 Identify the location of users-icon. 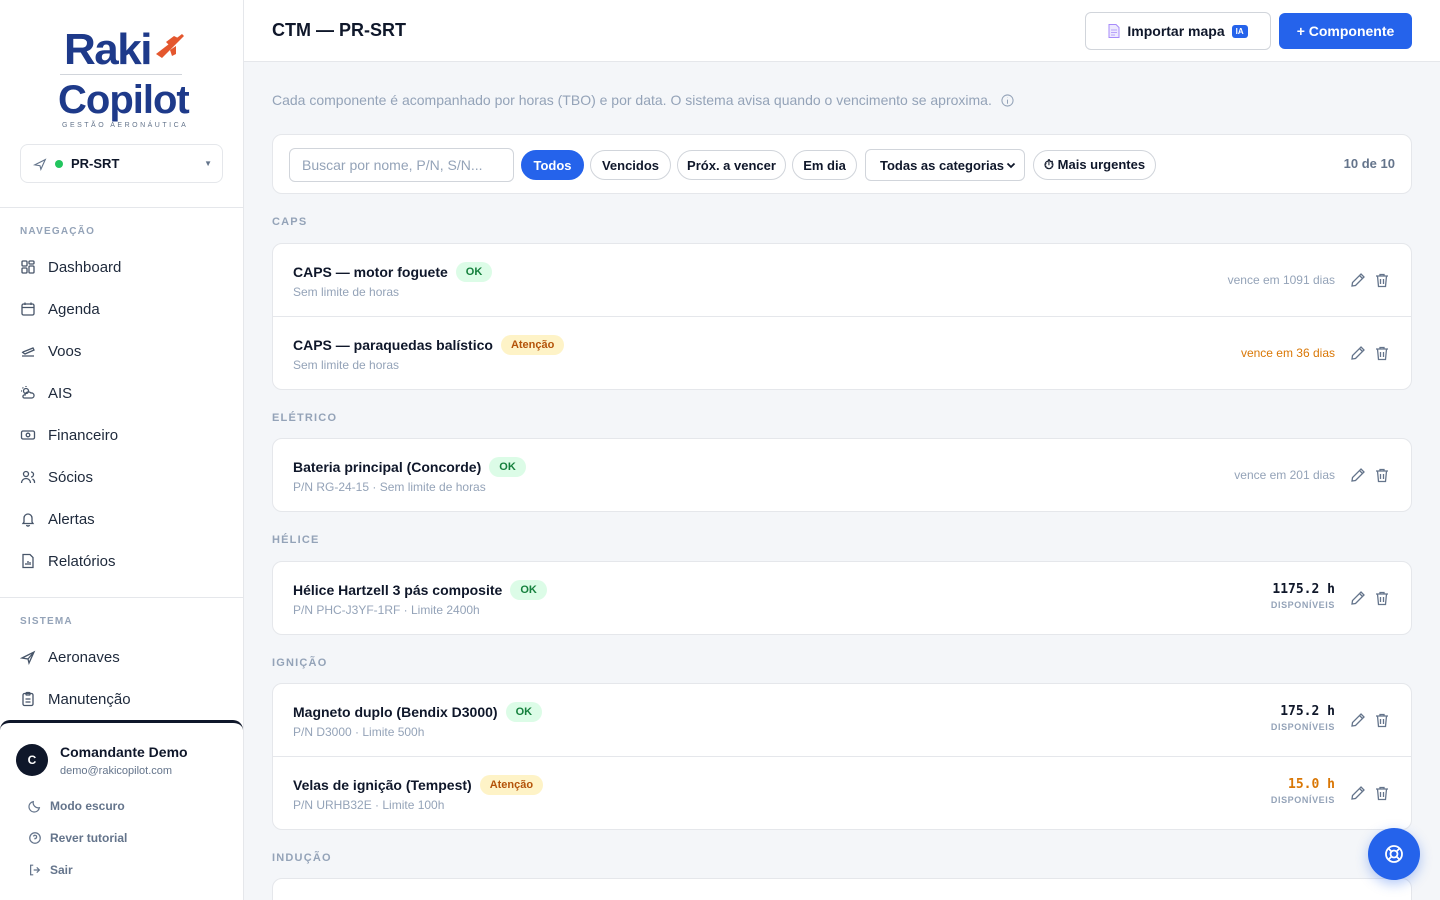
(28, 477).